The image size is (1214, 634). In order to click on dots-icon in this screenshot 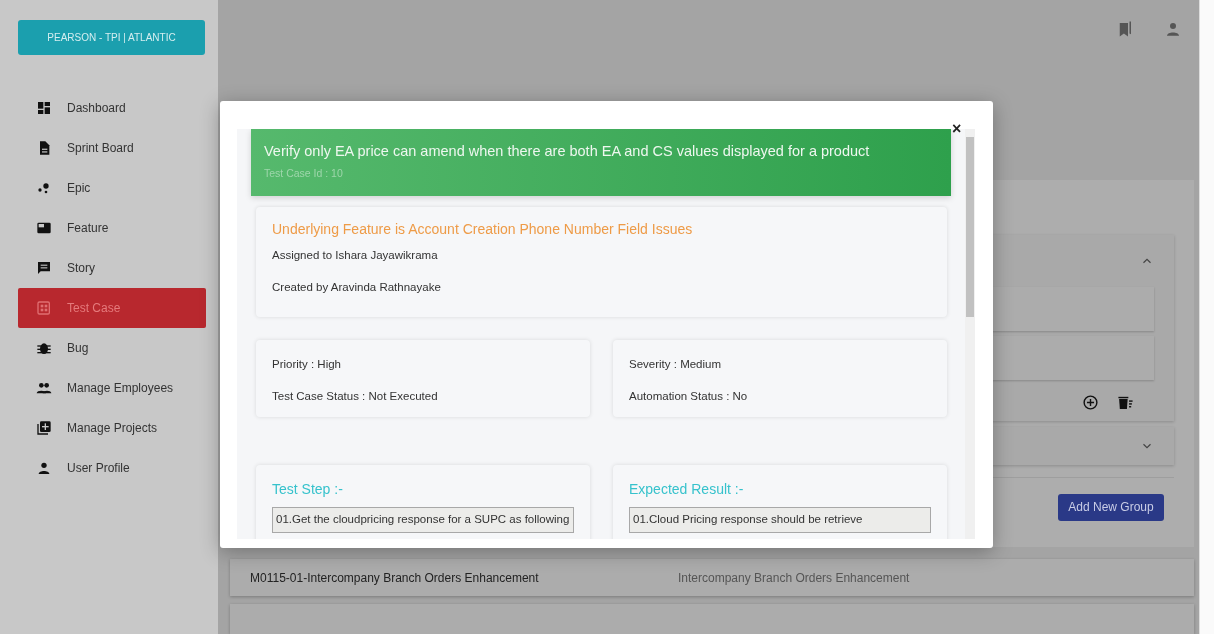, I will do `click(44, 188)`.